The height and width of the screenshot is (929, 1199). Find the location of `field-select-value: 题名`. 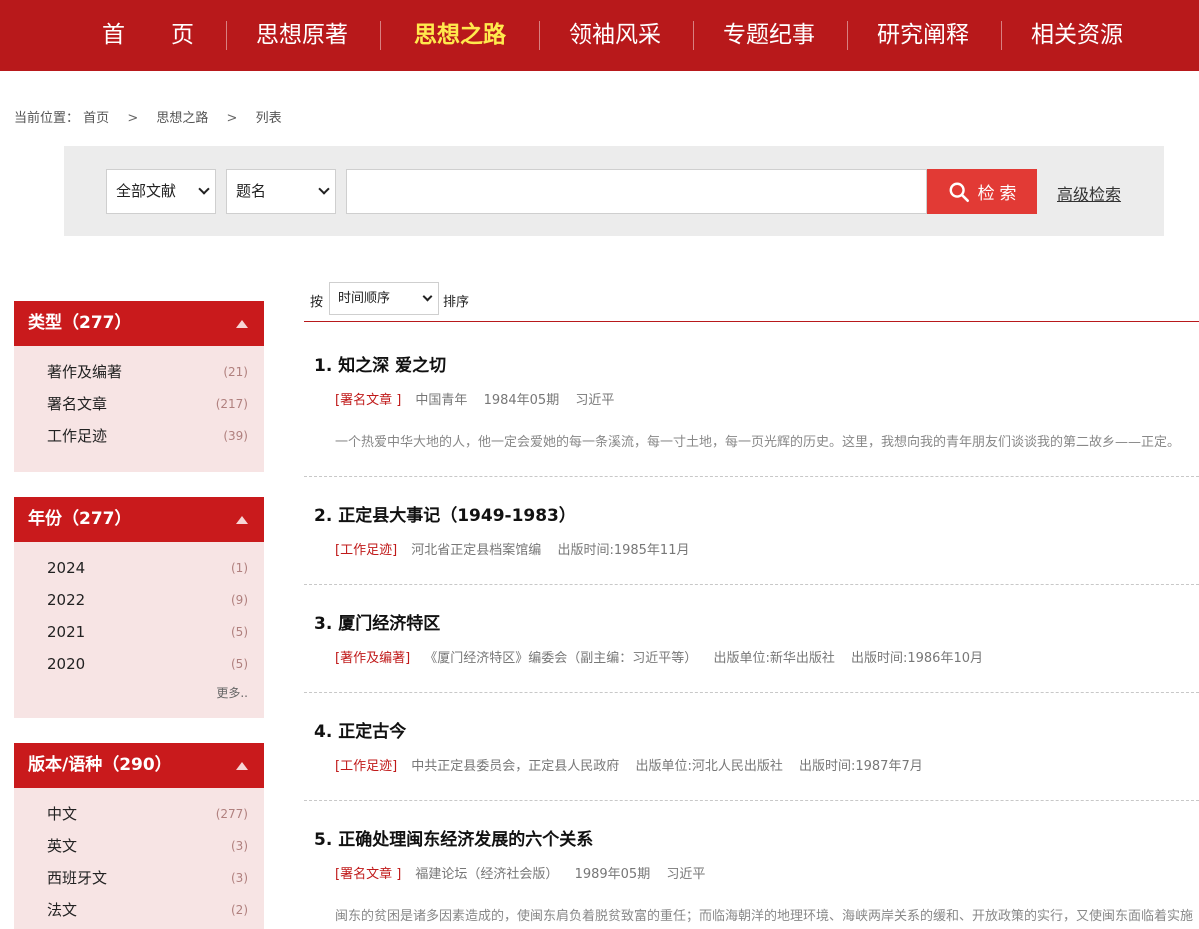

field-select-value: 题名 is located at coordinates (251, 191).